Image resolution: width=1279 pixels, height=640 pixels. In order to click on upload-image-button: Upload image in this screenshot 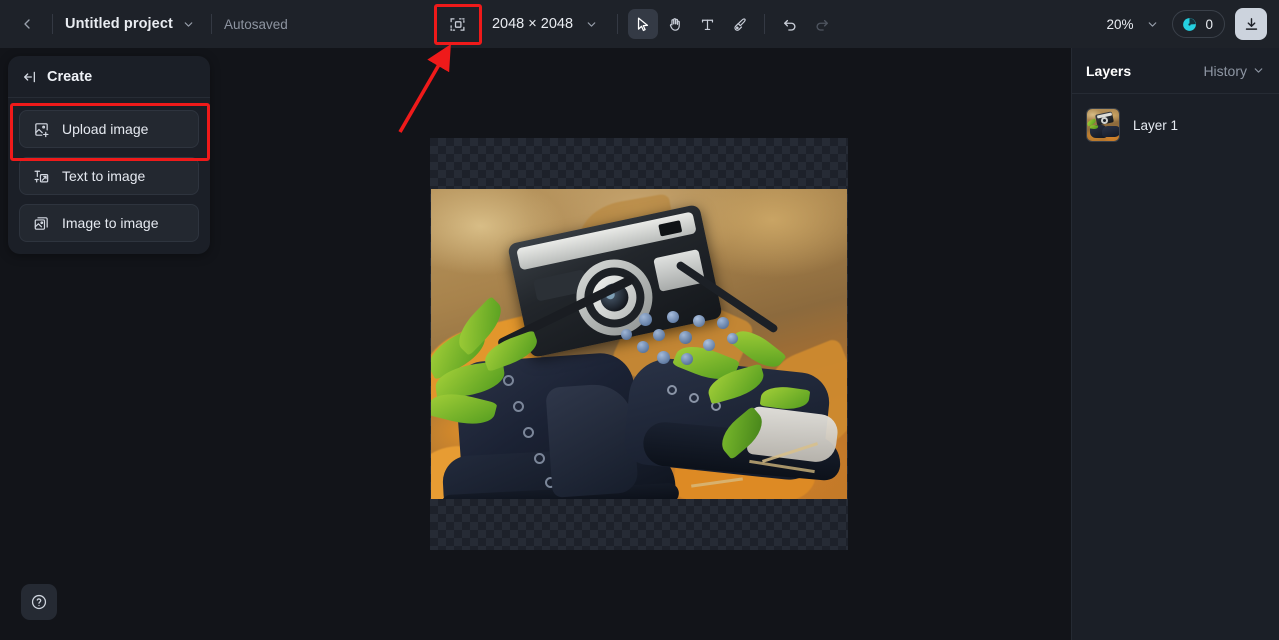, I will do `click(109, 129)`.